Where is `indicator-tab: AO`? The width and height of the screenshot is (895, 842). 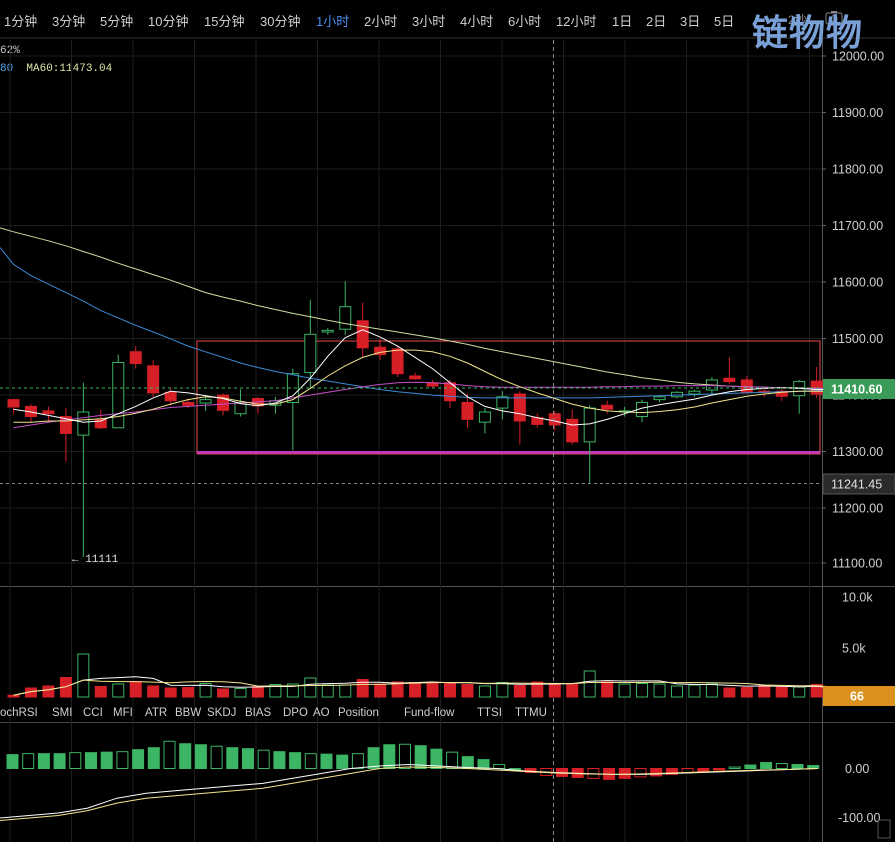 indicator-tab: AO is located at coordinates (321, 713).